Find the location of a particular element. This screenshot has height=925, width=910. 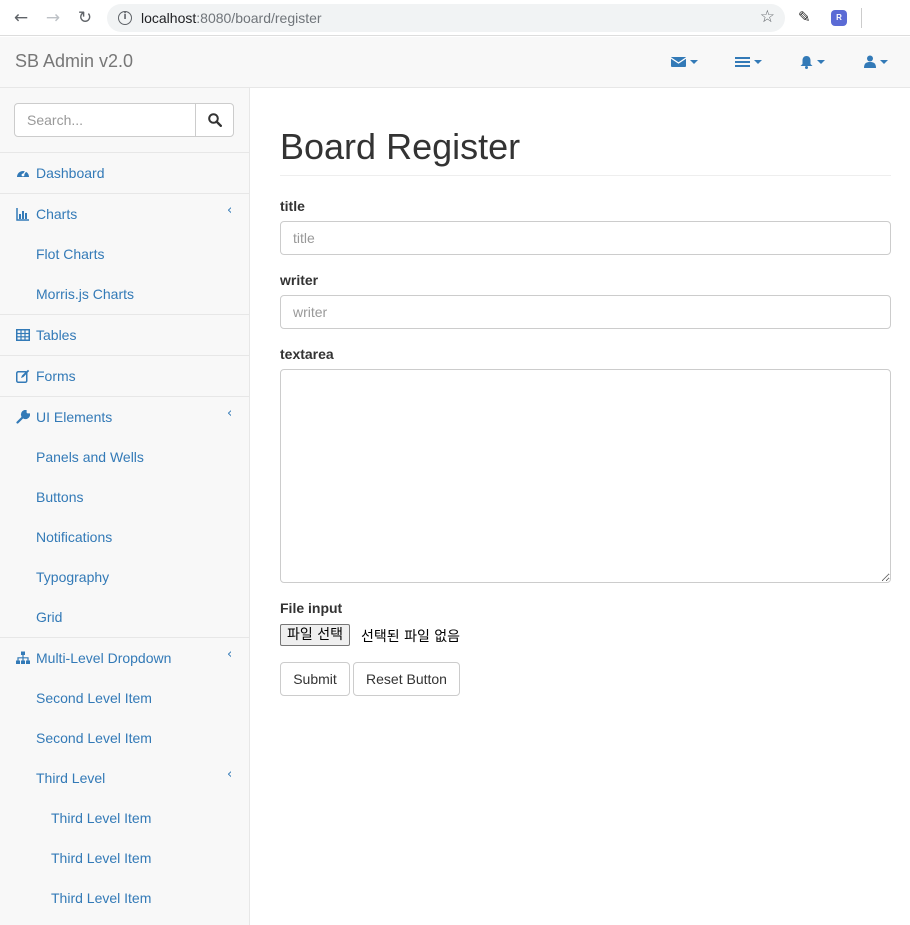

search-icon is located at coordinates (215, 120).